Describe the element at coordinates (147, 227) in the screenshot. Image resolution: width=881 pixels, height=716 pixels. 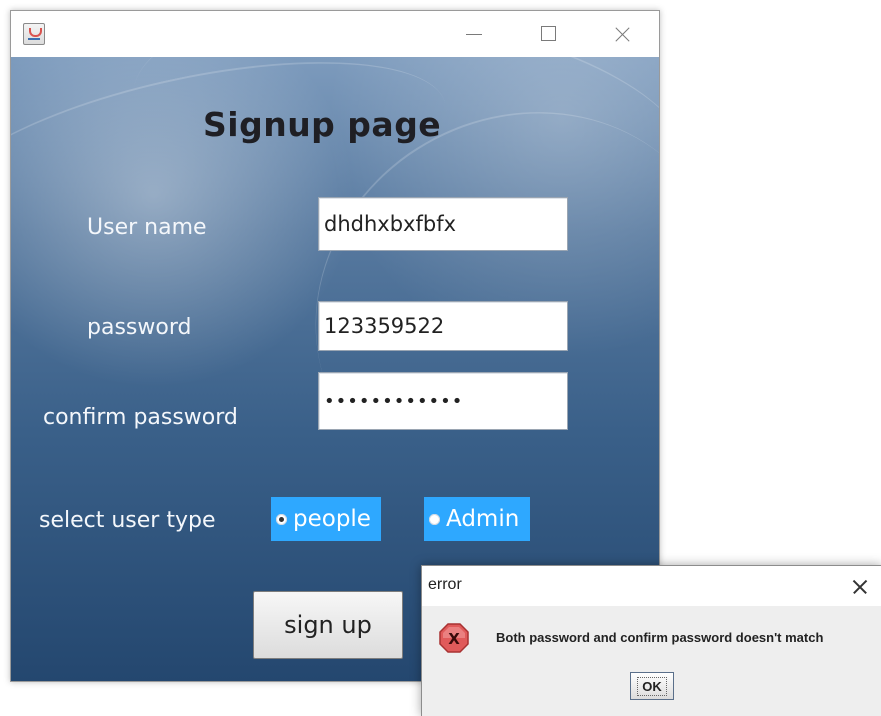
I see `username-label: User name` at that location.